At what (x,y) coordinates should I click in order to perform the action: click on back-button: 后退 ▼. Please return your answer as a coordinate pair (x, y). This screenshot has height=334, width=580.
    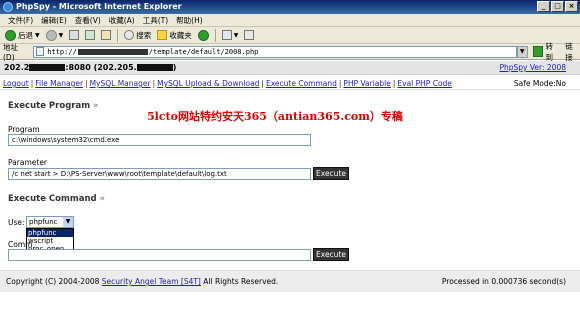
    Looking at the image, I should click on (22, 35).